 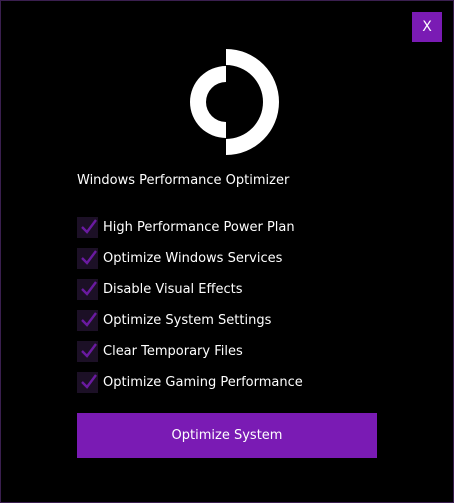 I want to click on option-label: Clear Temporary Files, so click(x=173, y=351).